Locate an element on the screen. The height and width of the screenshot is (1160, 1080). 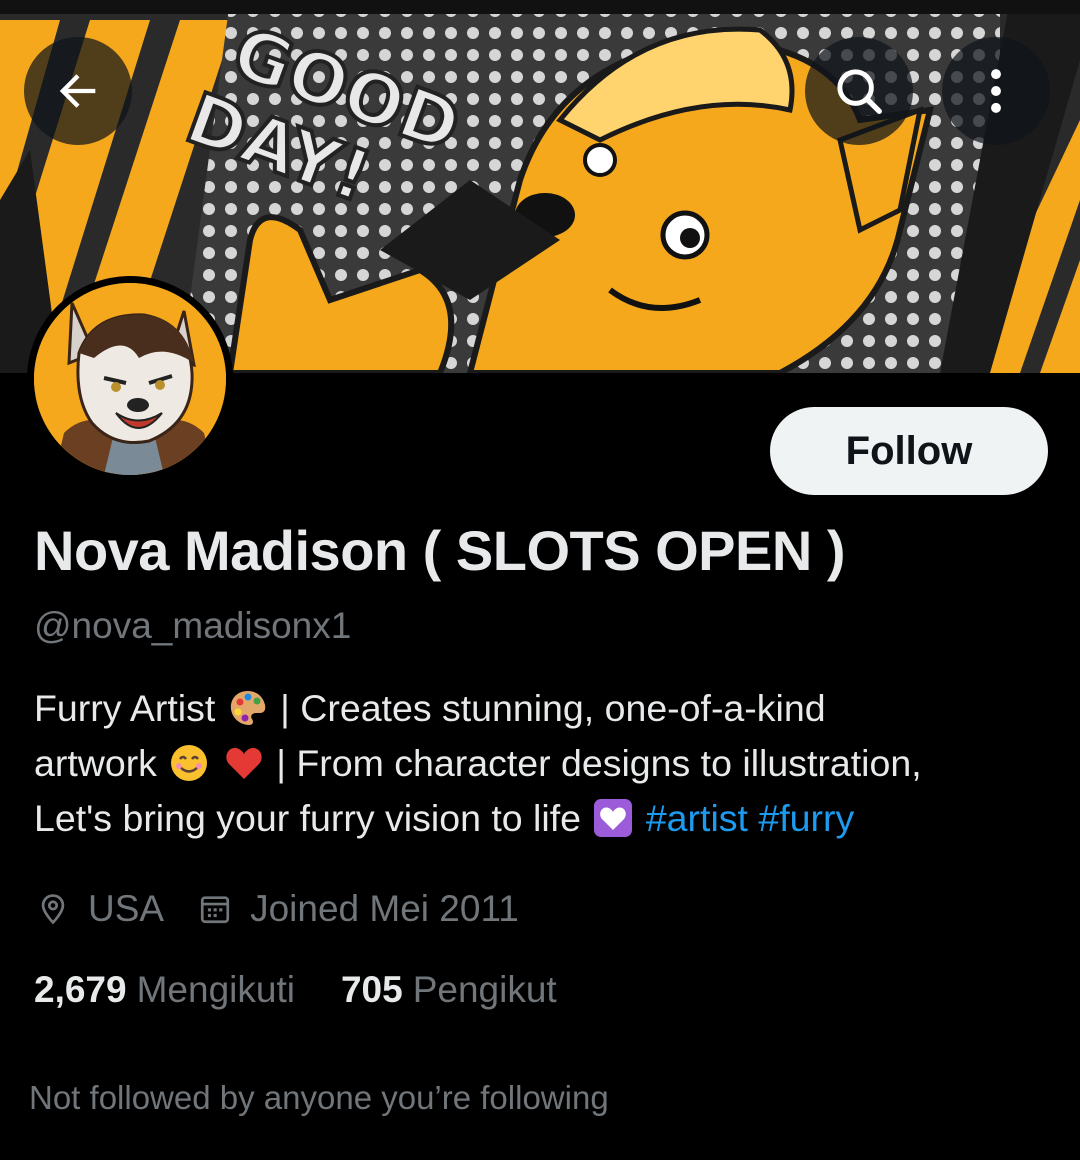
red-heart-icon is located at coordinates (244, 763).